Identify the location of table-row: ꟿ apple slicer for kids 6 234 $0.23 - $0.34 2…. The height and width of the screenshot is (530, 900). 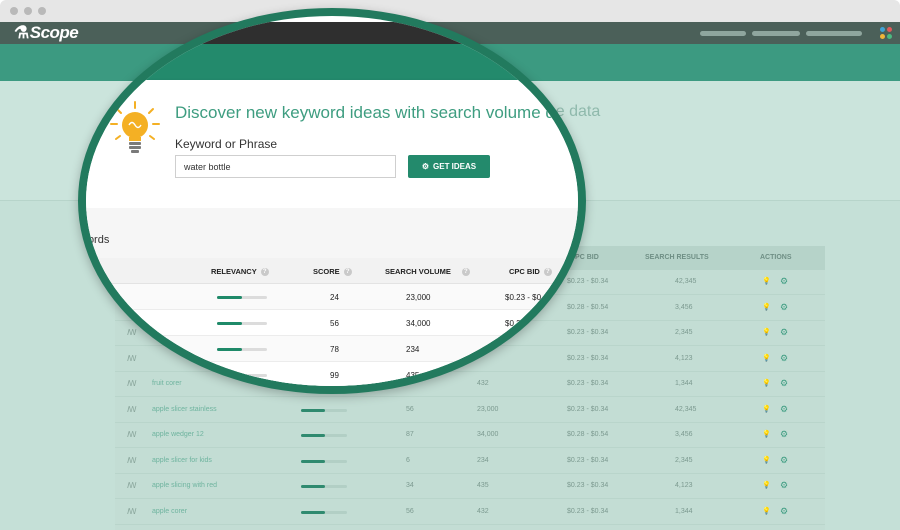
(470, 461).